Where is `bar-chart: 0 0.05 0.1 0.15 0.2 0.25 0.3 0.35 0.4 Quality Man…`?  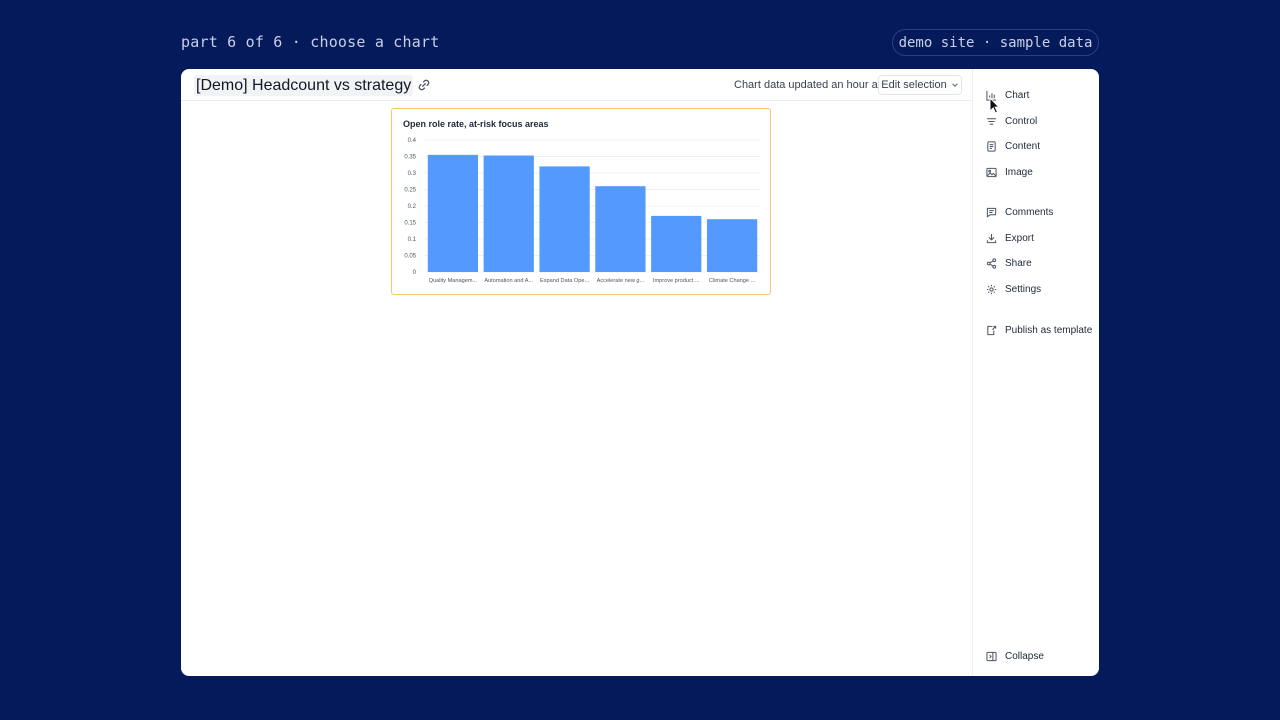
bar-chart: 0 0.05 0.1 0.15 0.2 0.25 0.3 0.35 0.4 Quality Man… is located at coordinates (582, 211).